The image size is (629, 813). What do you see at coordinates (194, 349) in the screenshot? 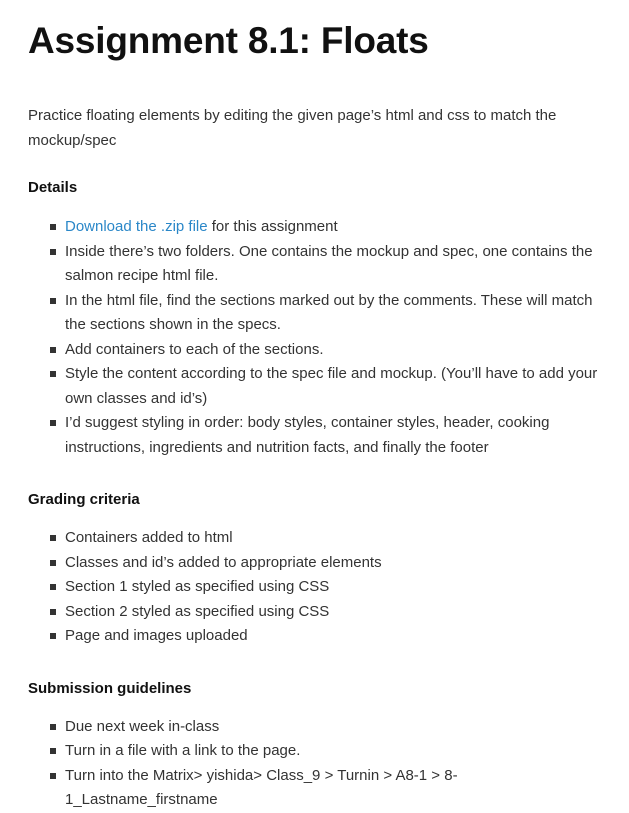
I see `list-item-text: Add containers to each of the sections.` at bounding box center [194, 349].